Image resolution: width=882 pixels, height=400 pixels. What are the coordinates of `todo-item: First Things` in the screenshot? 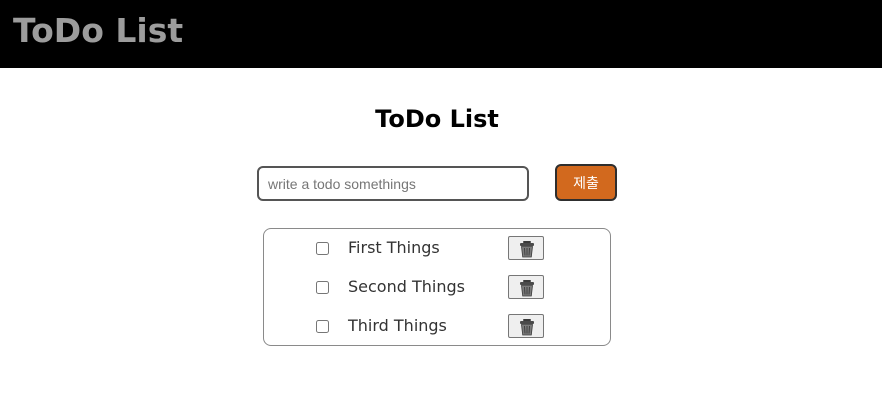 It's located at (437, 249).